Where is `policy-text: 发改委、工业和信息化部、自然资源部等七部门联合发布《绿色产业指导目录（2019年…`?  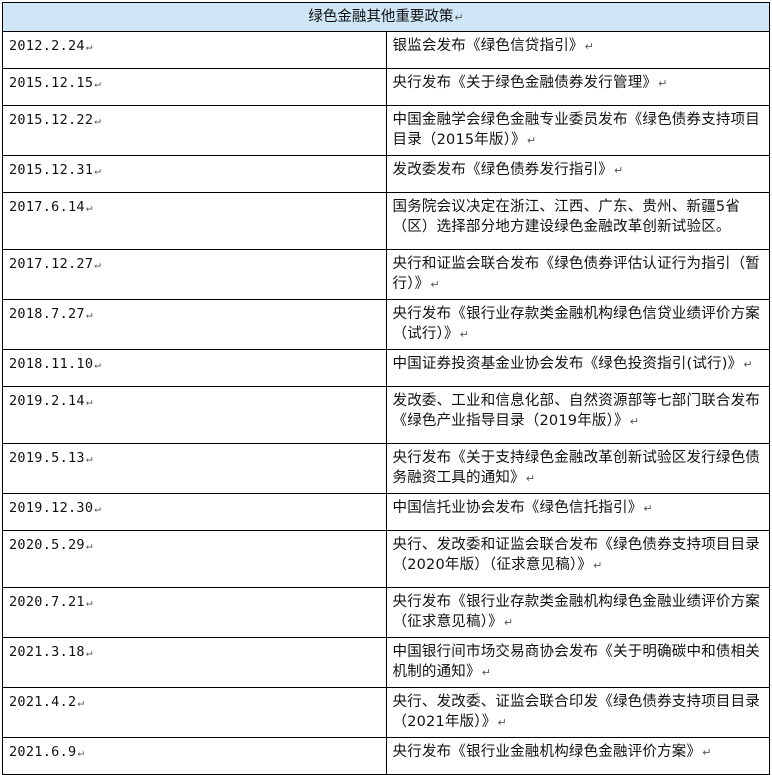
policy-text: 发改委、工业和信息化部、自然资源部等七部门联合发布《绿色产业指导目录（2019年… is located at coordinates (576, 411).